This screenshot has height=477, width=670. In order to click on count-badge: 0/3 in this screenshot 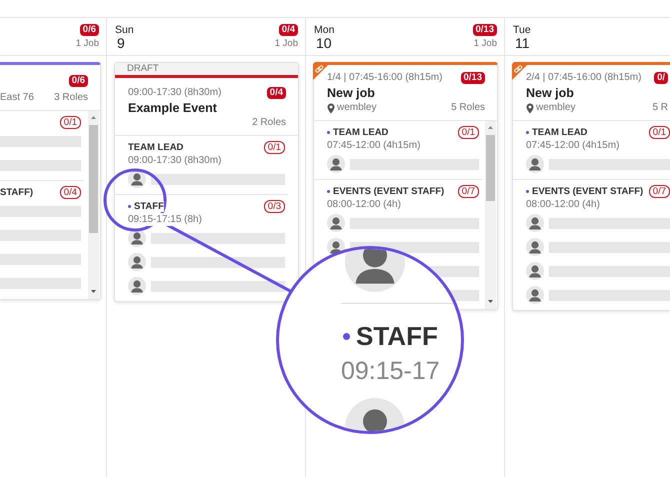, I will do `click(274, 206)`.